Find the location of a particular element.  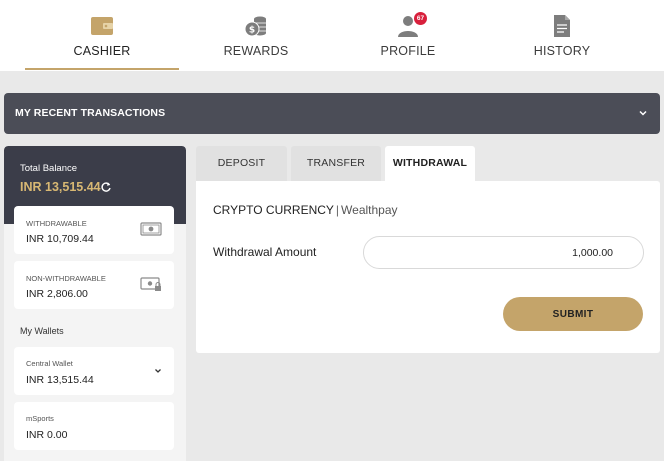

coins-icon: $ is located at coordinates (255, 26).